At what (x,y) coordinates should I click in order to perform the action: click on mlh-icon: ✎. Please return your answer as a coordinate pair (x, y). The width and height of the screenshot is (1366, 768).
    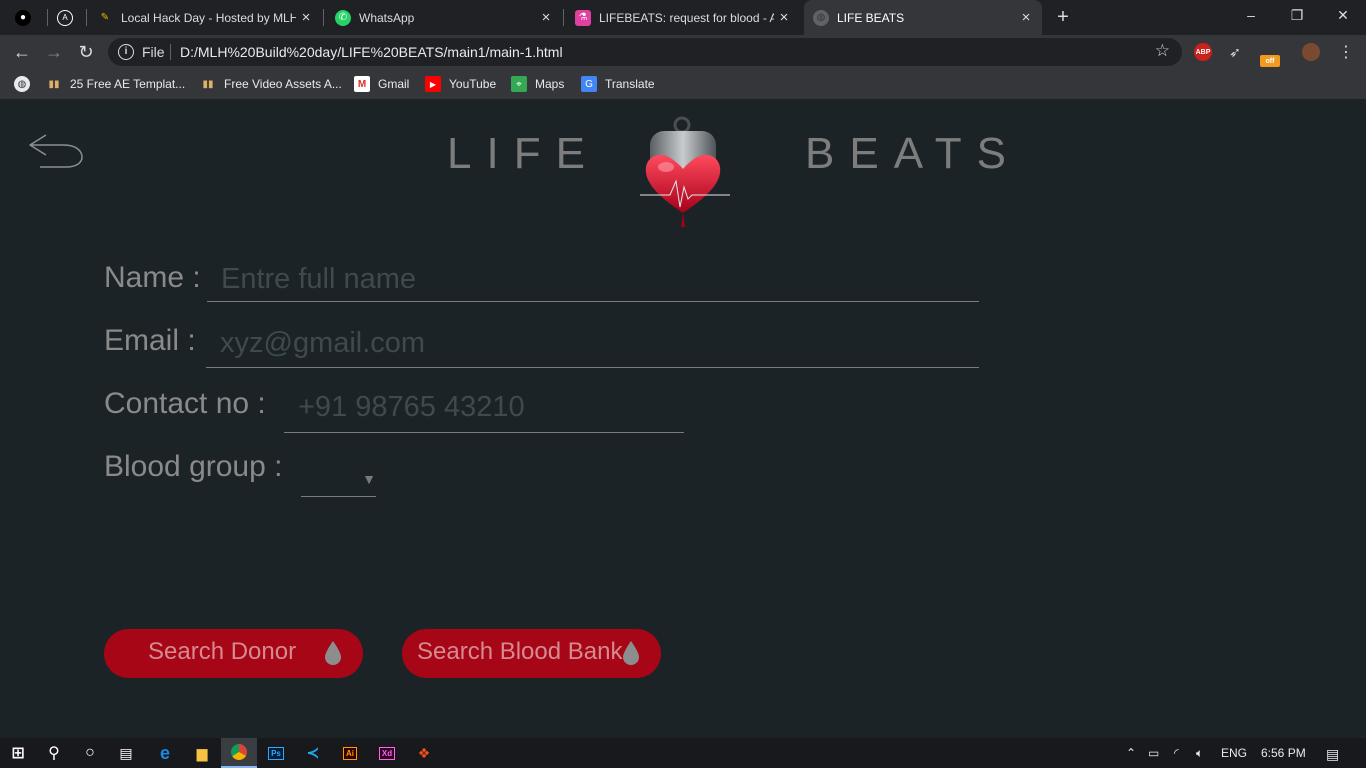
    Looking at the image, I should click on (105, 17).